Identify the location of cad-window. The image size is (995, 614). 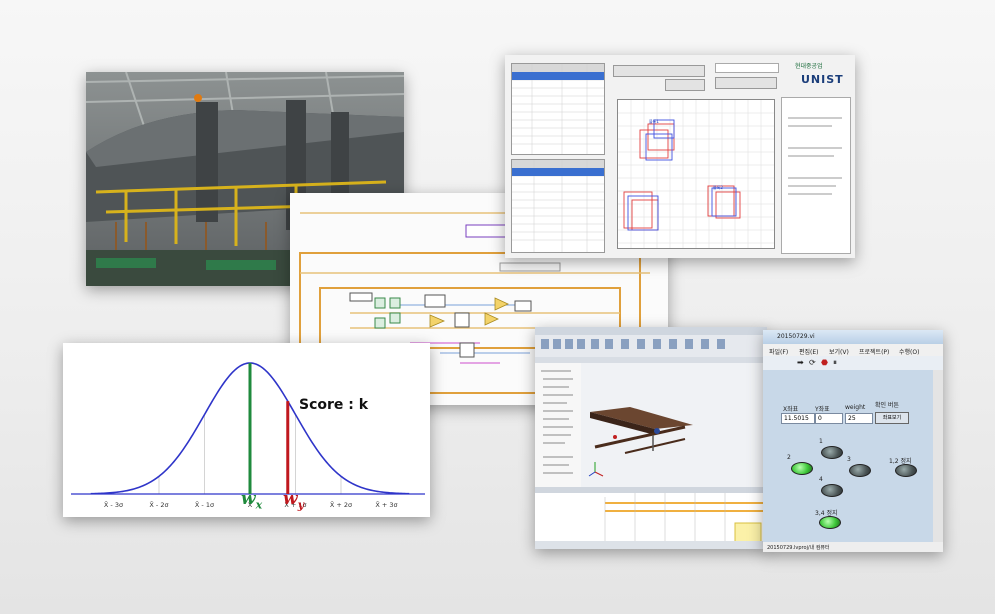
(651, 438).